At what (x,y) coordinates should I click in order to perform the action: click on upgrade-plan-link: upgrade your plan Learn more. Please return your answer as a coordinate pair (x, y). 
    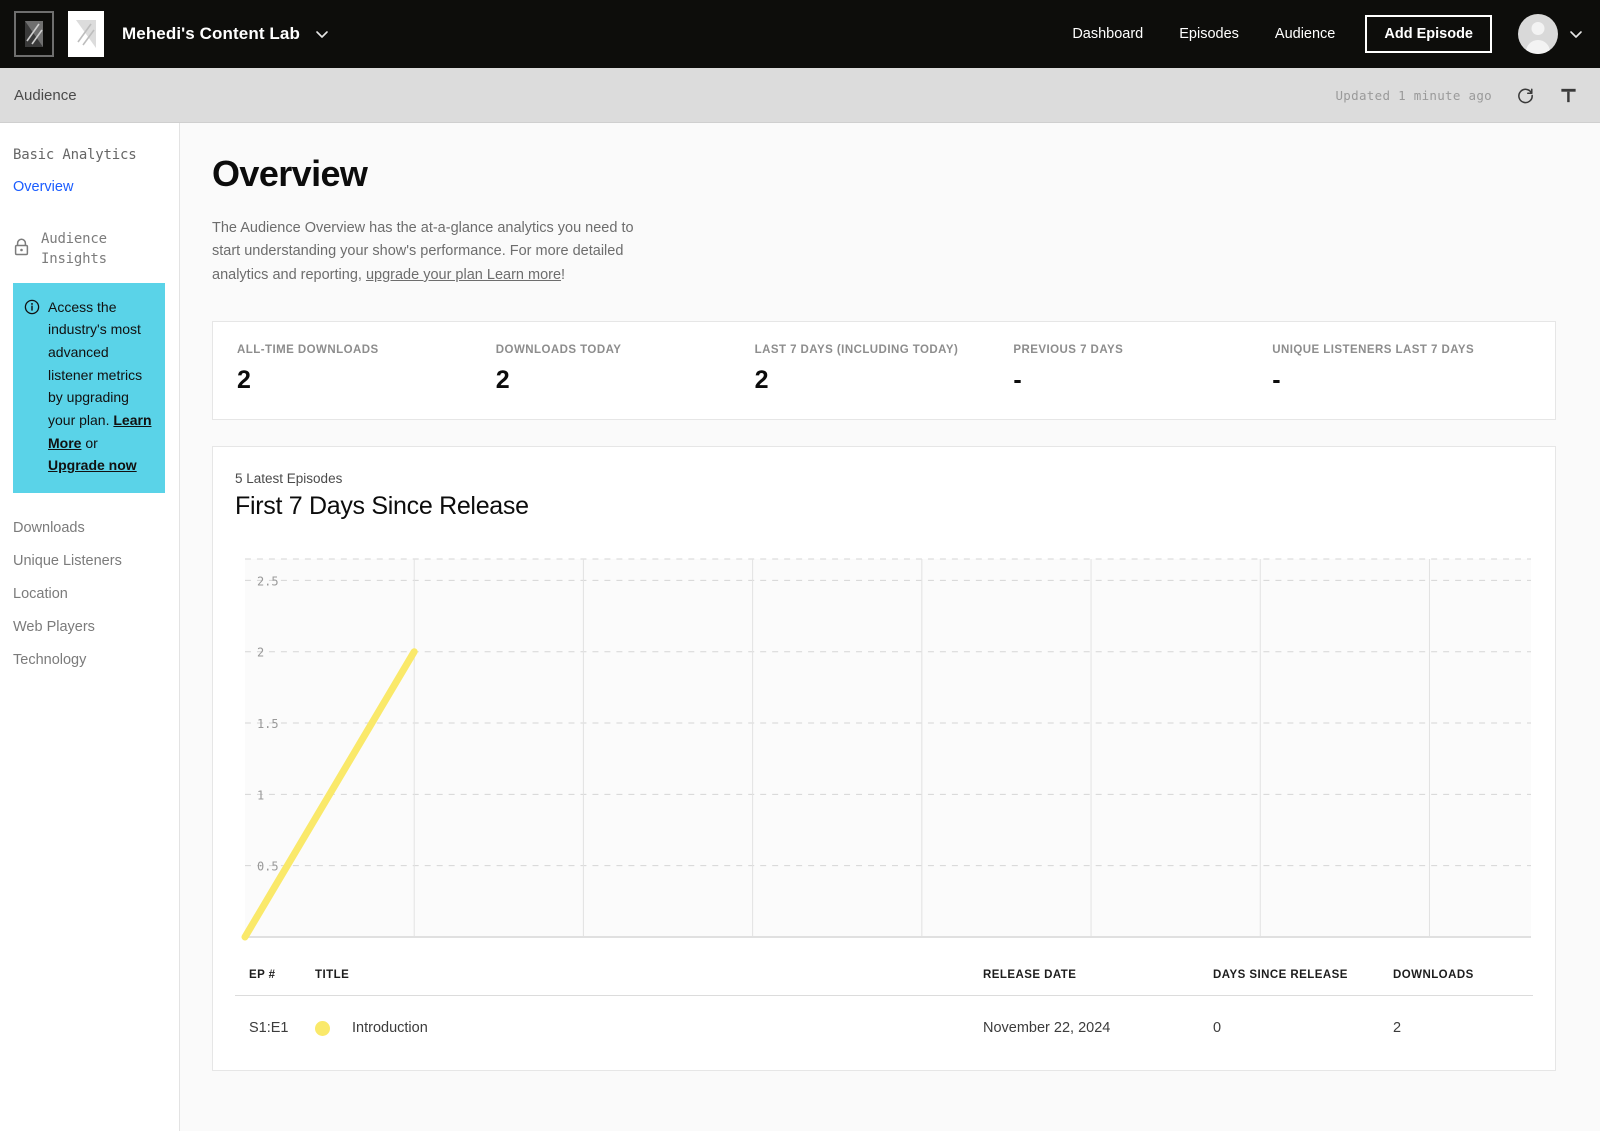
    Looking at the image, I should click on (463, 275).